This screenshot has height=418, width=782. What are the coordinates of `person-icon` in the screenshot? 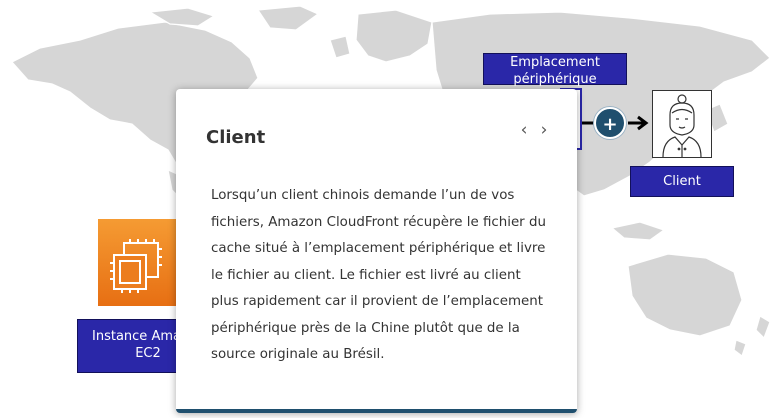 It's located at (682, 126).